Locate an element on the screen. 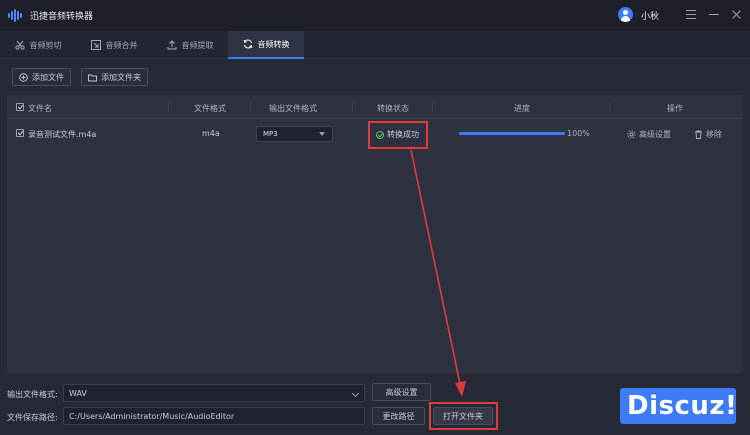 Image resolution: width=750 pixels, height=435 pixels. header-actions: 操作 is located at coordinates (675, 108).